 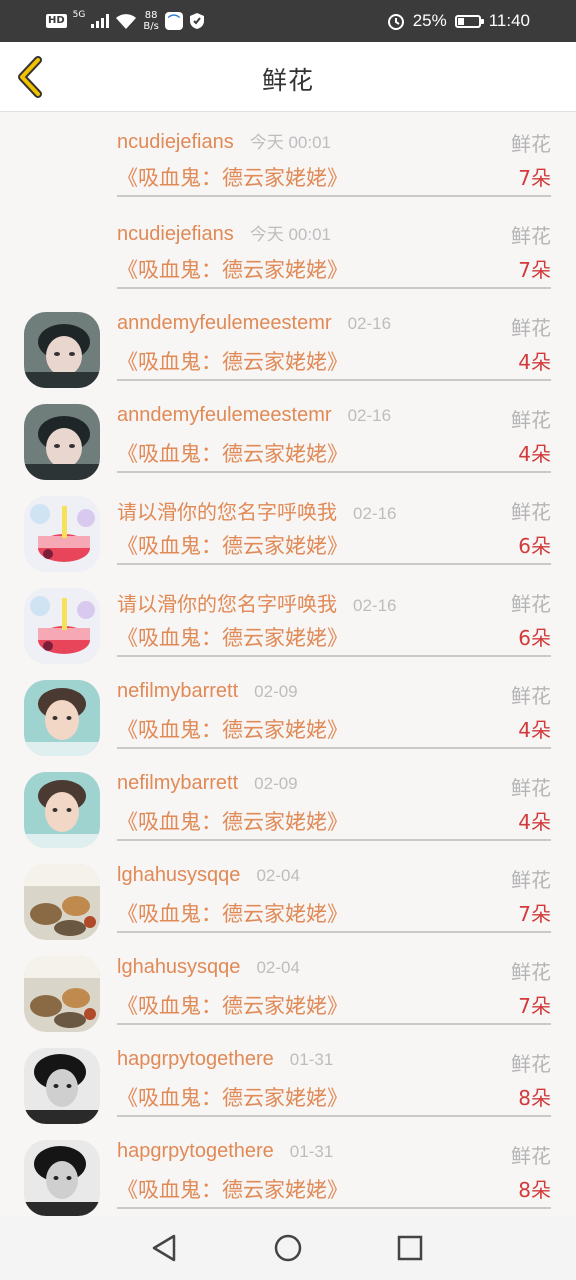 What do you see at coordinates (288, 21) in the screenshot?
I see `status-bar: HD 5G 88 B/s ⌒ 25% 11:40` at bounding box center [288, 21].